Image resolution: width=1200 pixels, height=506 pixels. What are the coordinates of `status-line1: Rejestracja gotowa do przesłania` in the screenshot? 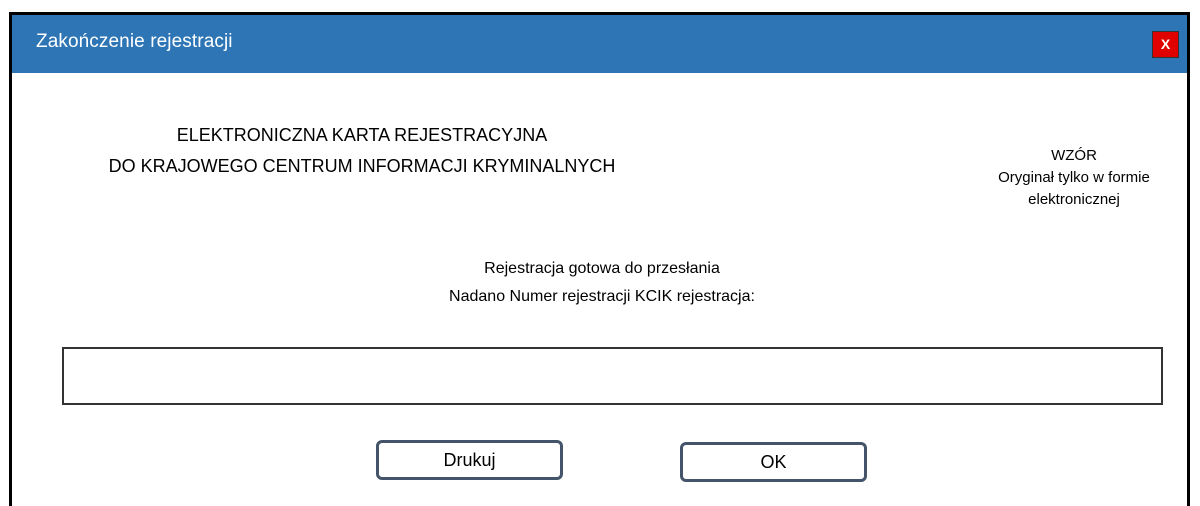 It's located at (602, 268).